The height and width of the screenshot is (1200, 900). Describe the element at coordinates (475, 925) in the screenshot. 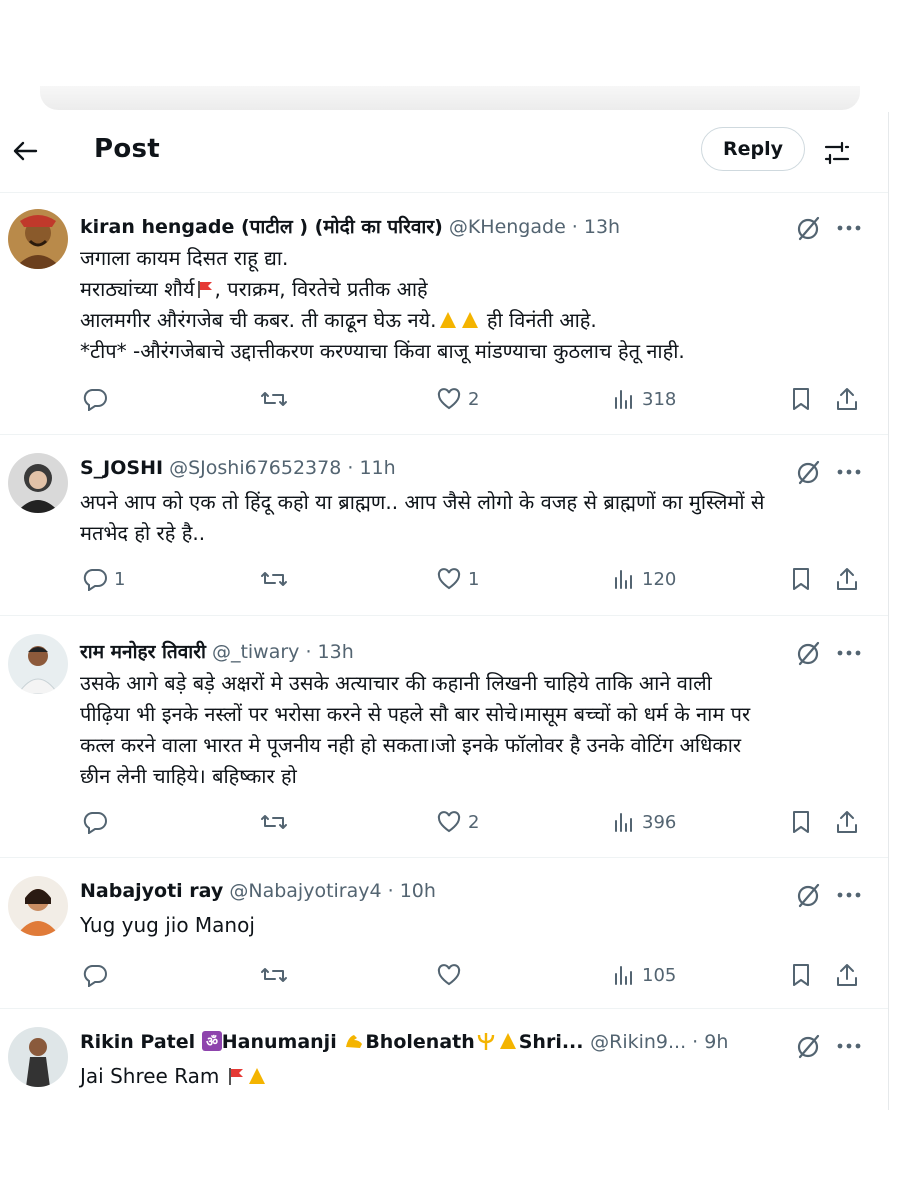

I see `reply-text: Yug yug jio Manoj` at that location.